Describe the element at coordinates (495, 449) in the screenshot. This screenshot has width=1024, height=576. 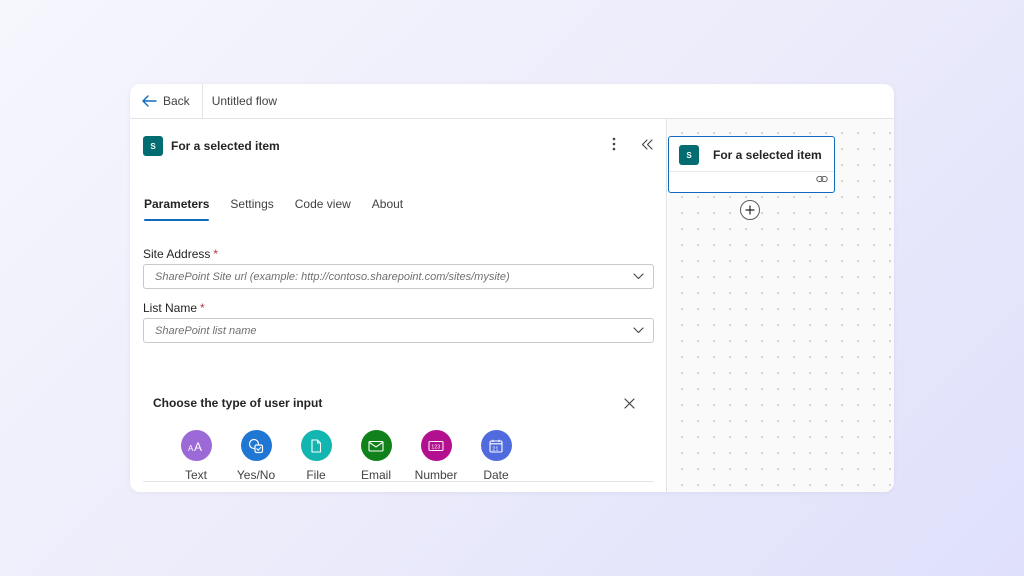
I see `svg-text: 21` at that location.